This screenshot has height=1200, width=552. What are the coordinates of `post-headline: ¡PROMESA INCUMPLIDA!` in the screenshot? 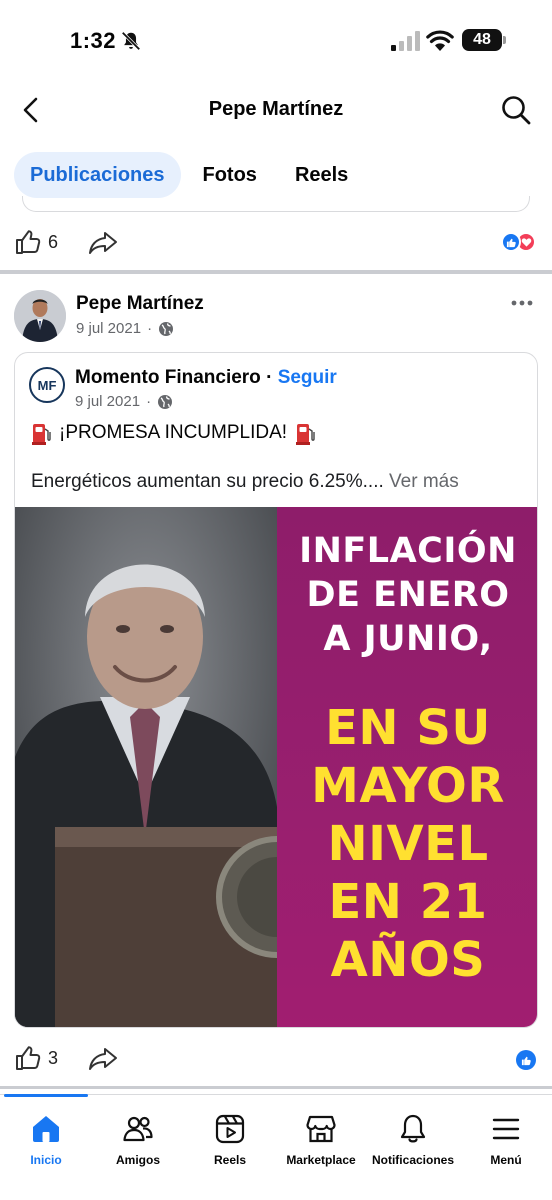 It's located at (173, 433).